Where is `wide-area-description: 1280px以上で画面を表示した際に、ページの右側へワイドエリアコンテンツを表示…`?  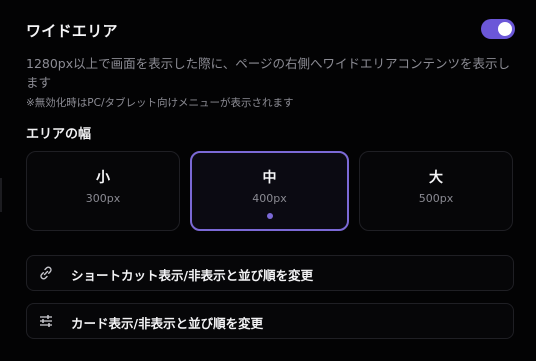 wide-area-description: 1280px以上で画面を表示した際に、ページの右側へワイドエリアコンテンツを表示… is located at coordinates (268, 73).